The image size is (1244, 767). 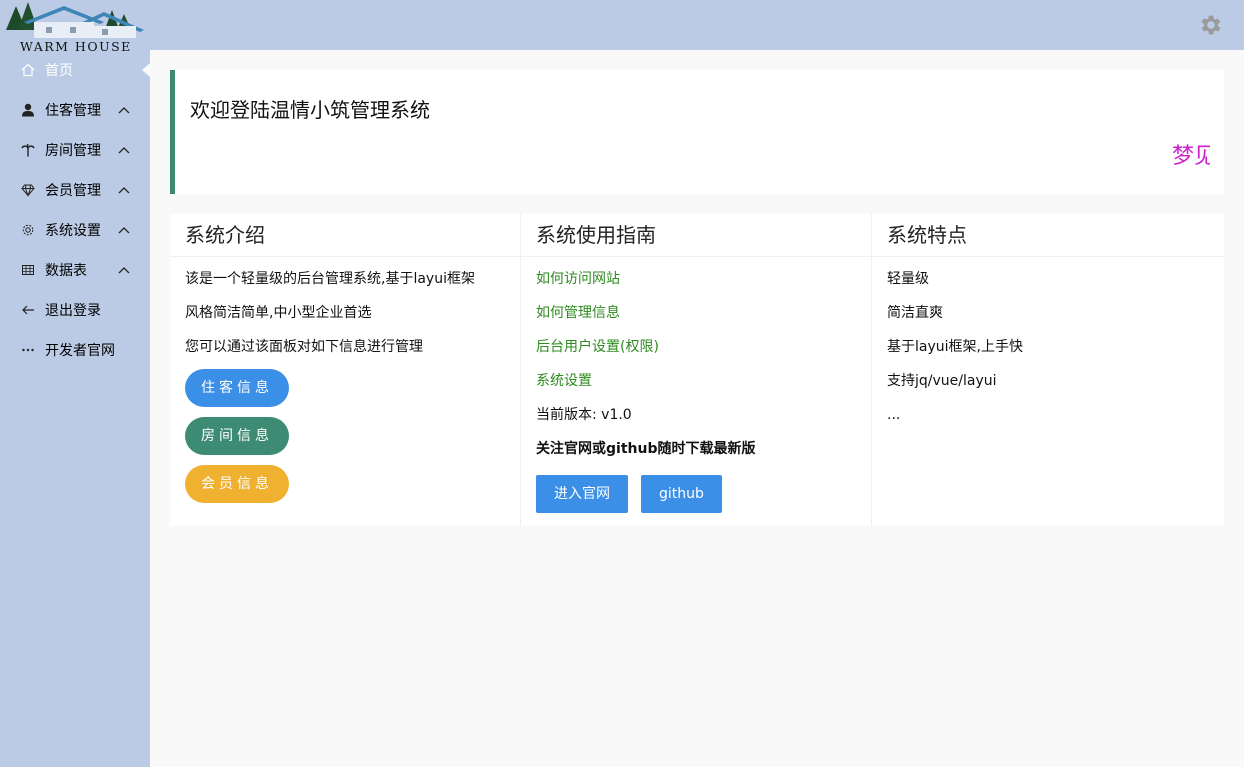 What do you see at coordinates (278, 313) in the screenshot?
I see `intro-line: 风格简洁简单,中小型企业首选` at bounding box center [278, 313].